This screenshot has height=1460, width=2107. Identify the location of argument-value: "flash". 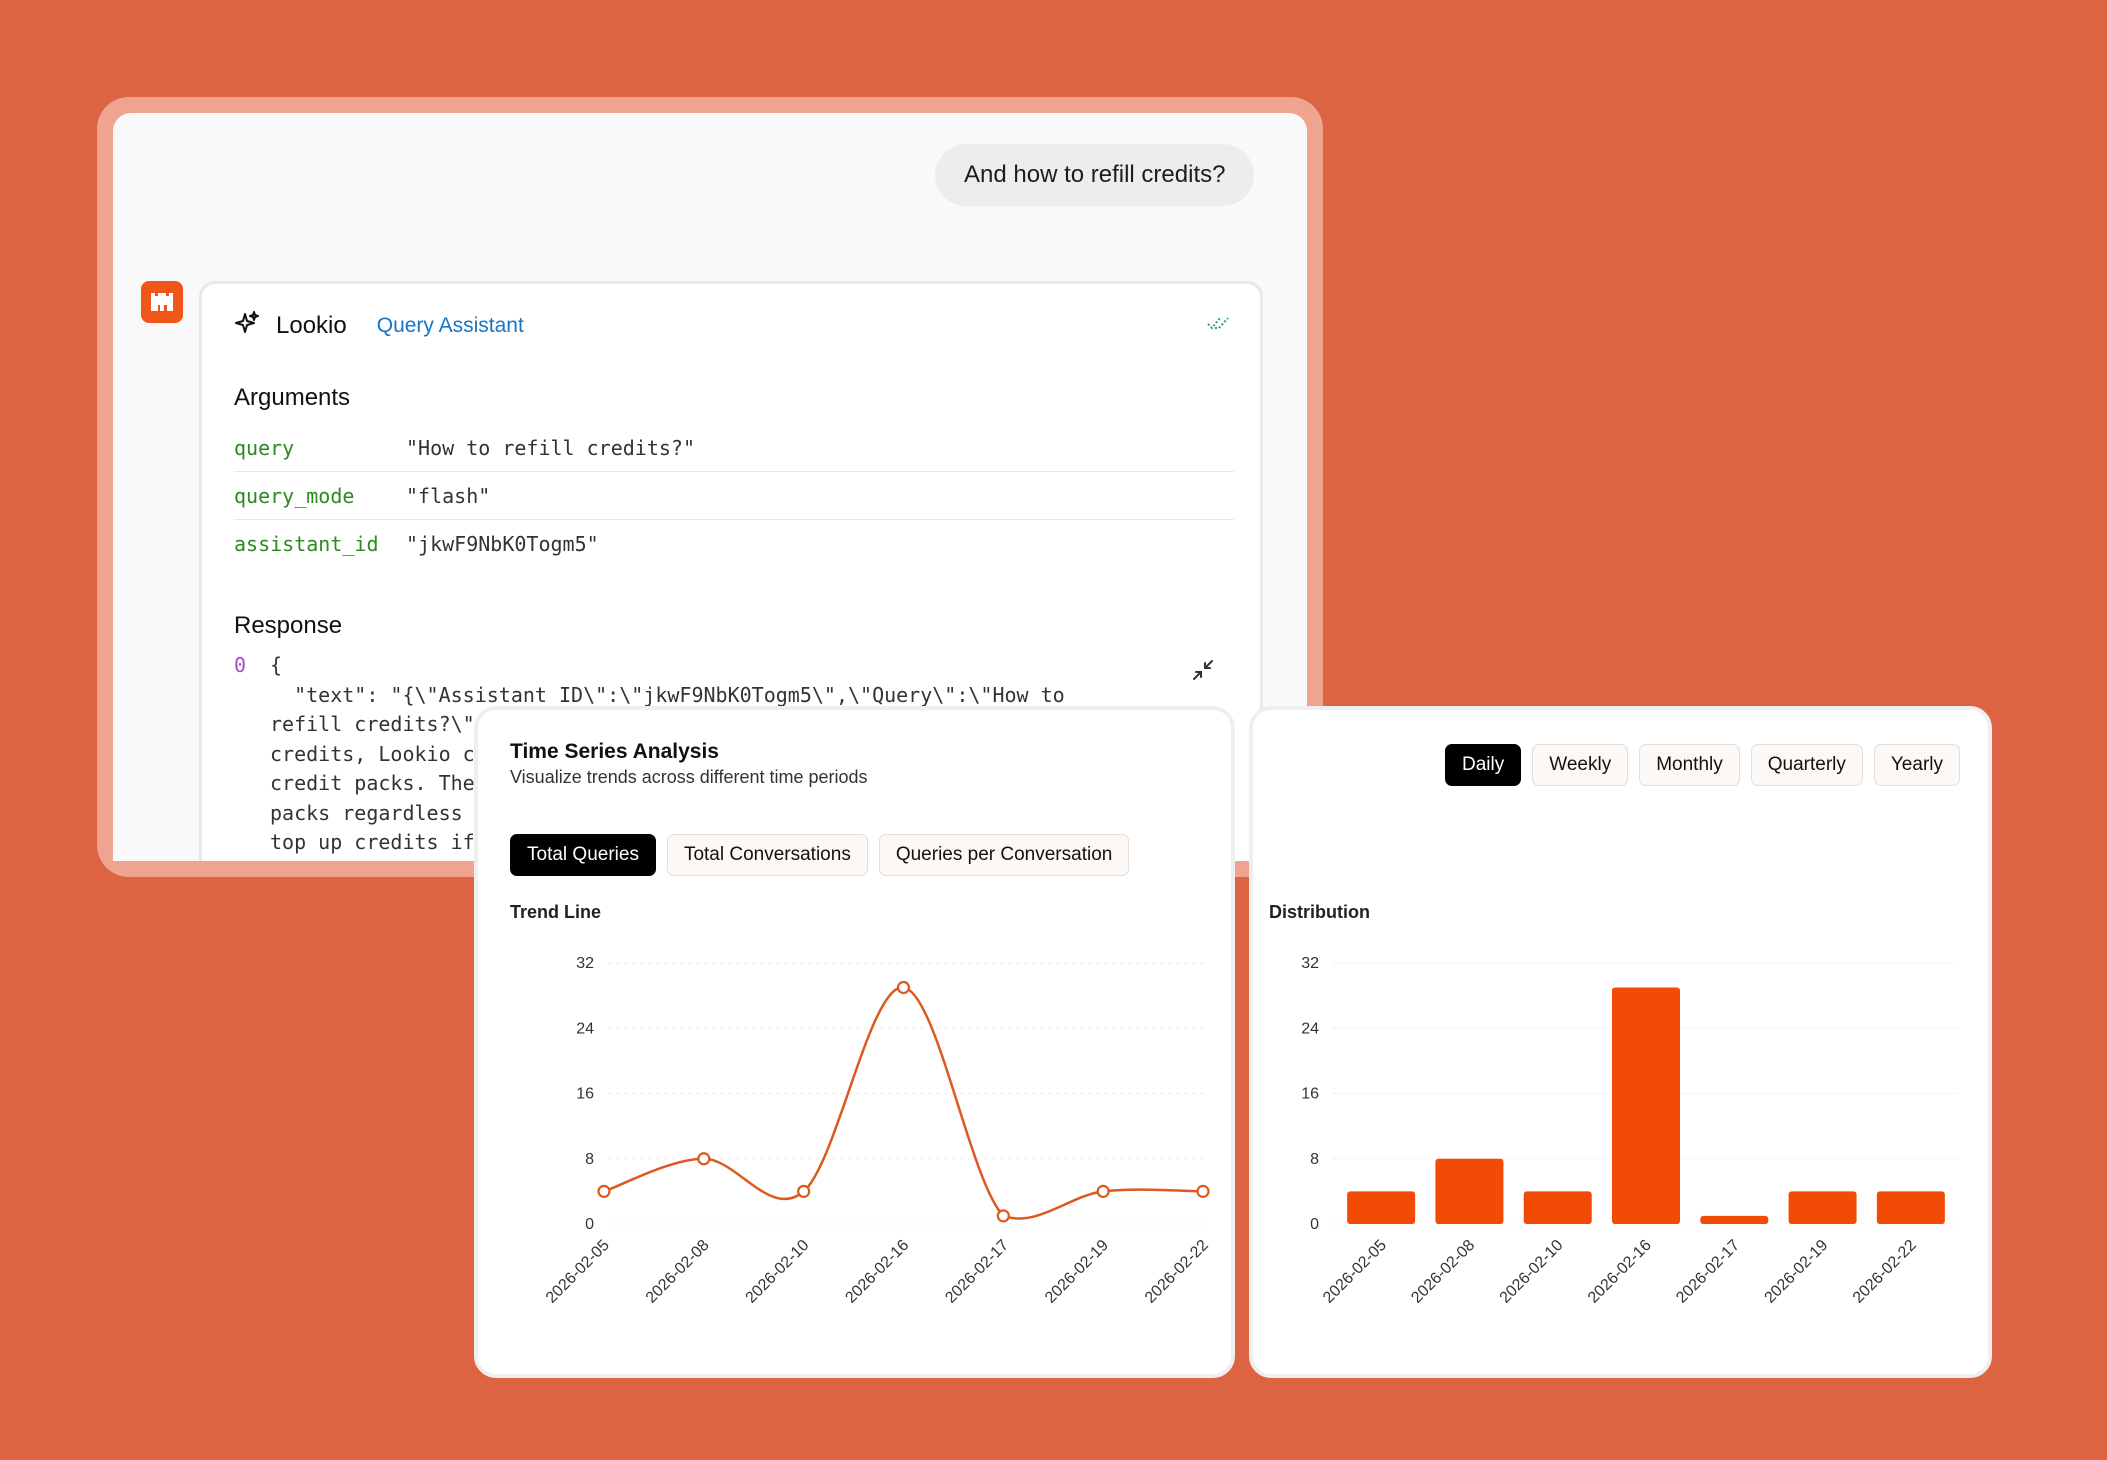
(448, 495).